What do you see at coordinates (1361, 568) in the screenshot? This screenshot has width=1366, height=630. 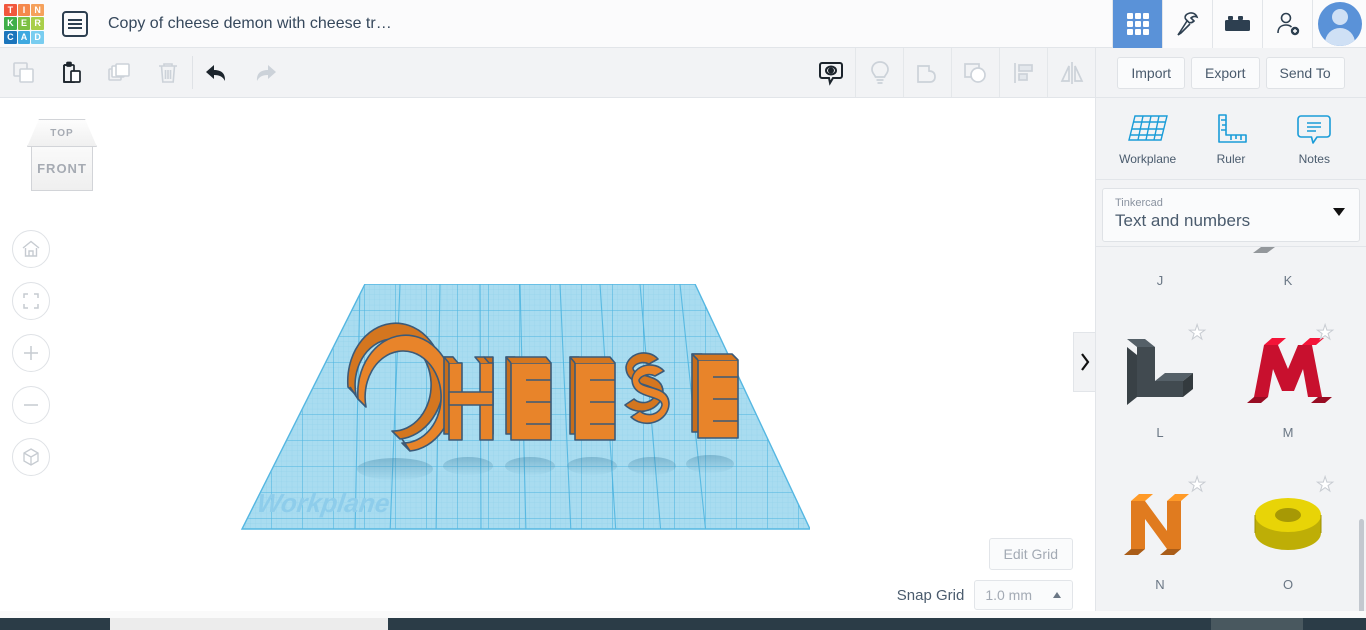 I see `shape-list-scrollbar` at bounding box center [1361, 568].